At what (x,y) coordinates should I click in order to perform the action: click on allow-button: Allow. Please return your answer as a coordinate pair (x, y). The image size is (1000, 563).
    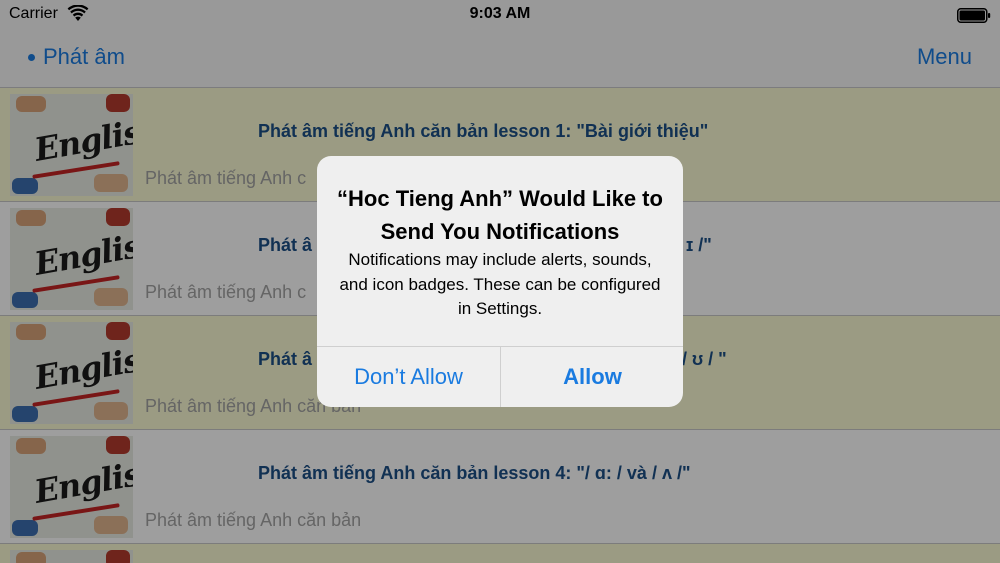
    Looking at the image, I should click on (592, 377).